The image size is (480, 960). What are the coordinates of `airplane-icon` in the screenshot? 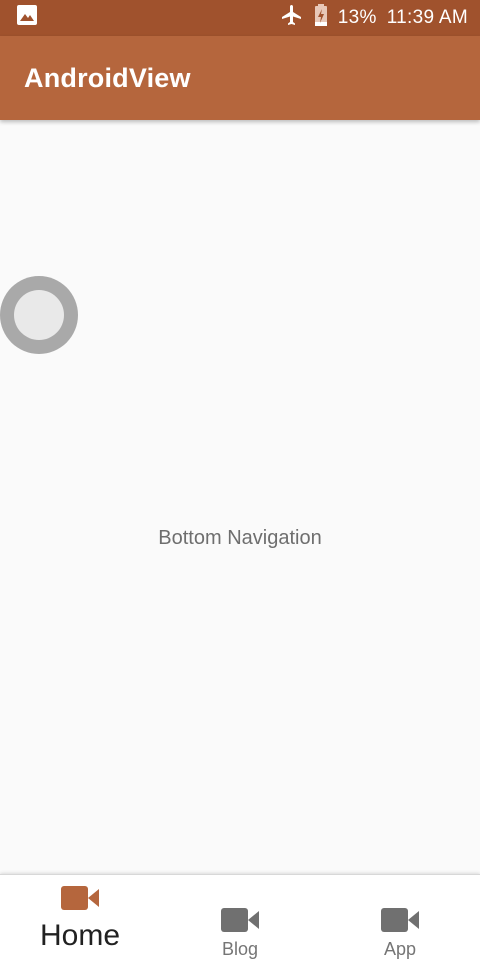 It's located at (292, 18).